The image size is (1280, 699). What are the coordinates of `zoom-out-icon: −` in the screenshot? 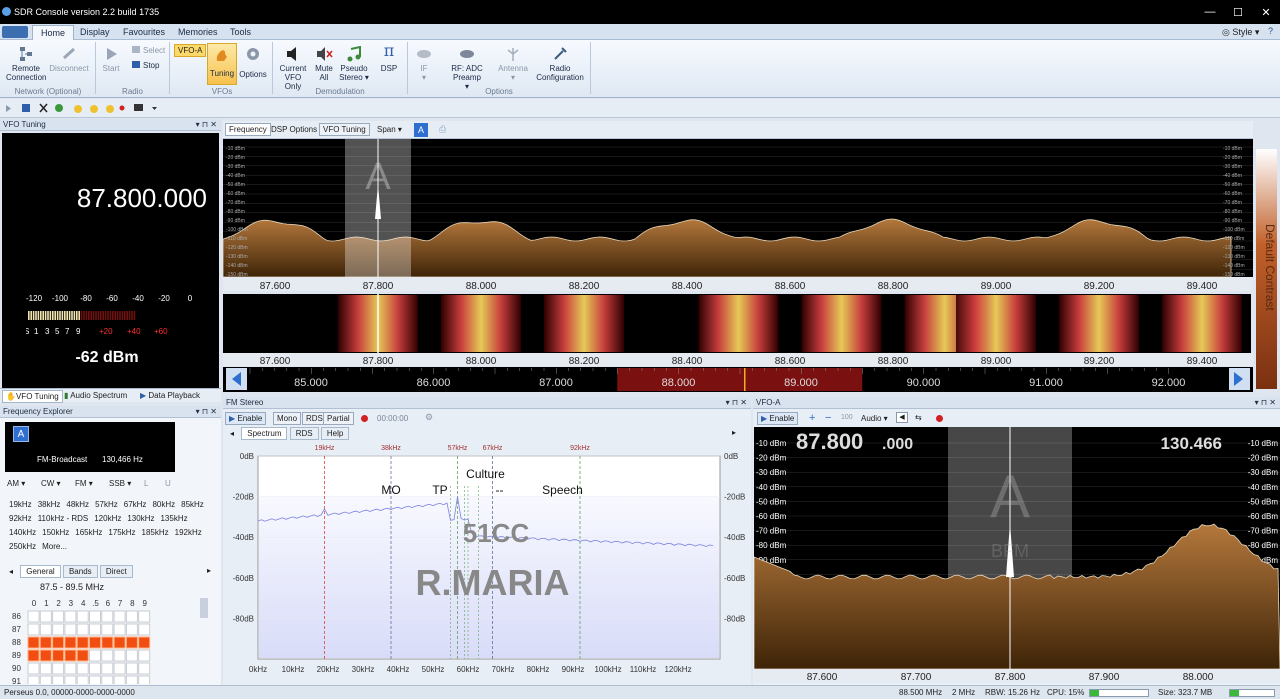 It's located at (828, 418).